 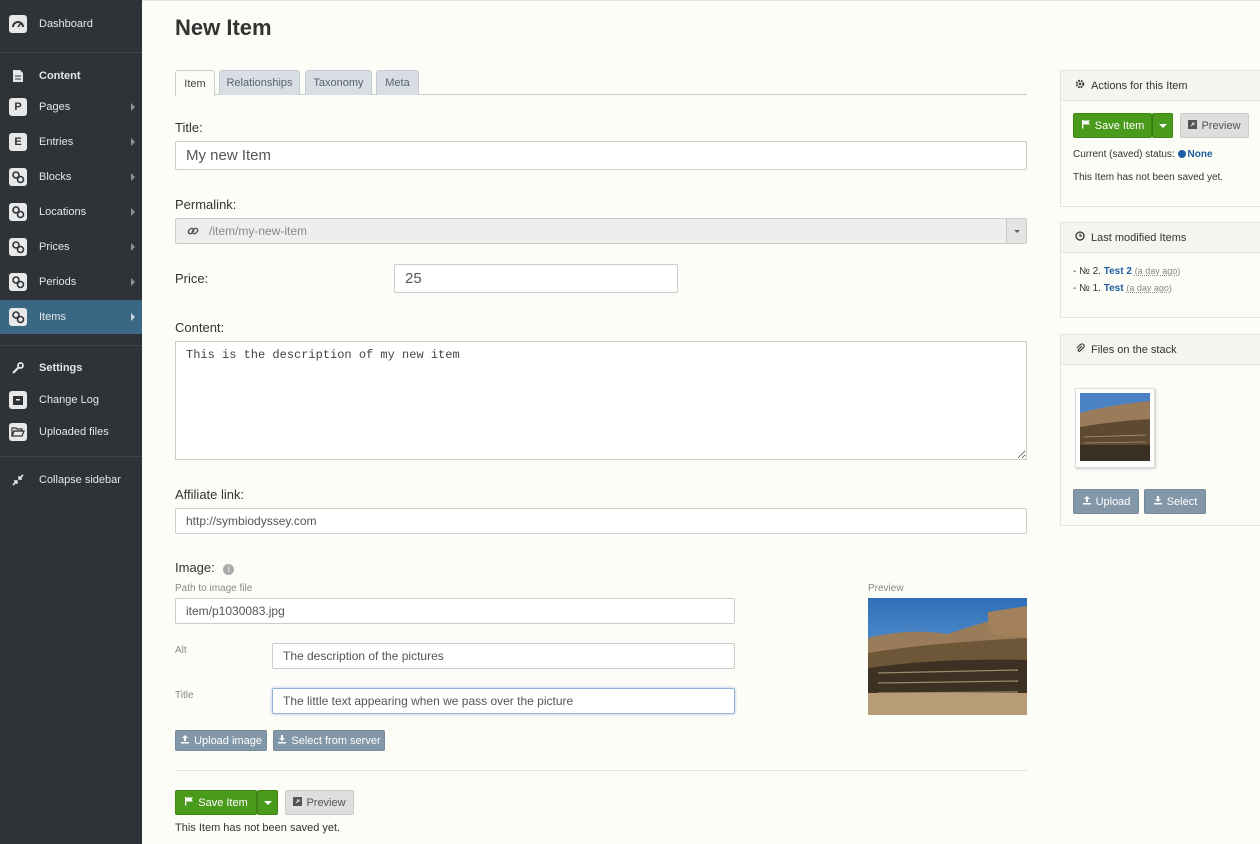 I want to click on image-alt-input: The description of the pictures, so click(x=503, y=656).